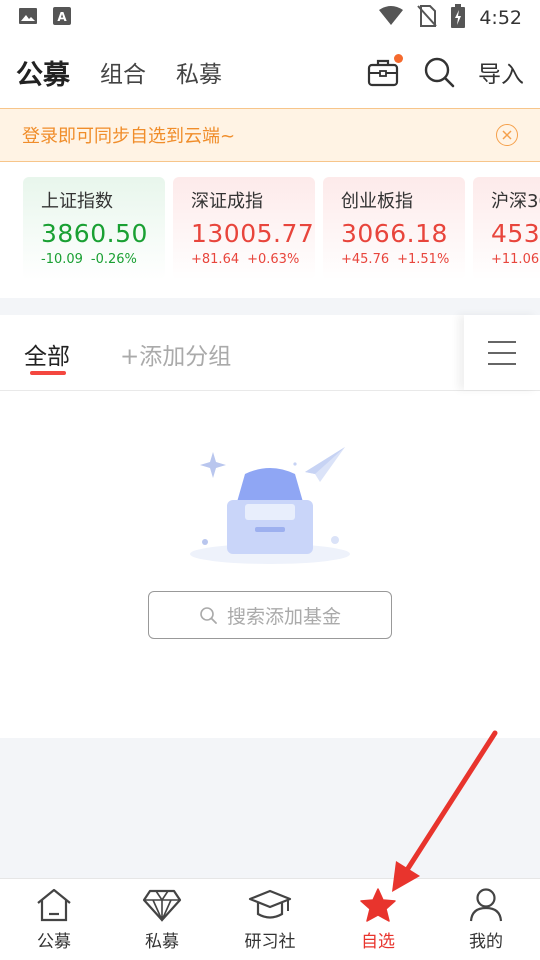 The image size is (540, 960). What do you see at coordinates (365, 259) in the screenshot?
I see `index-change-points: +45.76` at bounding box center [365, 259].